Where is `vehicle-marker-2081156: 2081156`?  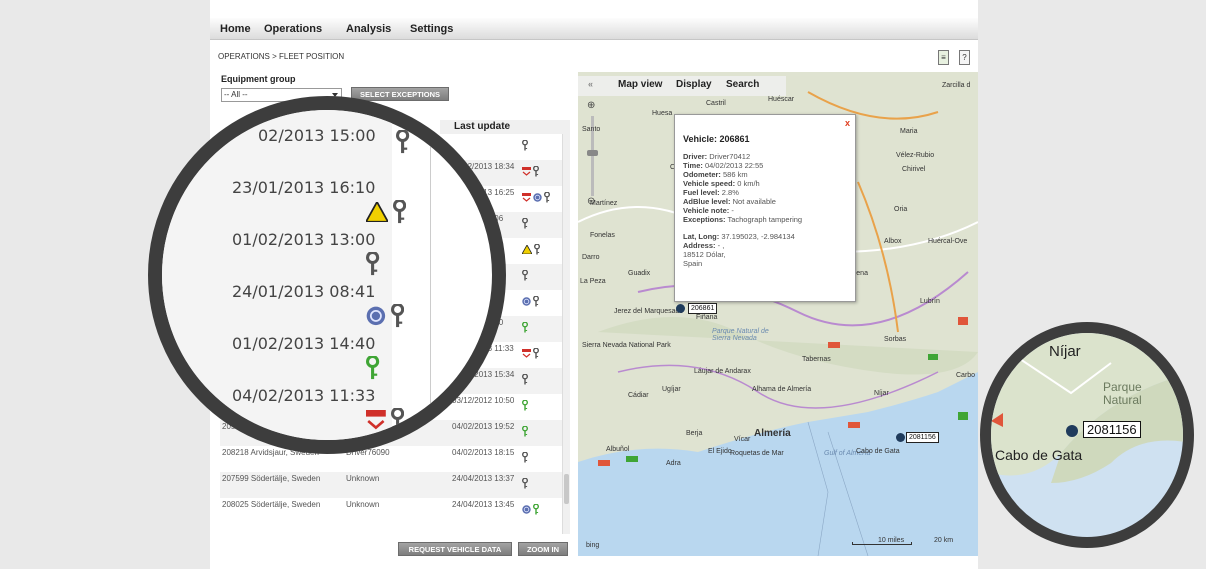 vehicle-marker-2081156: 2081156 is located at coordinates (922, 437).